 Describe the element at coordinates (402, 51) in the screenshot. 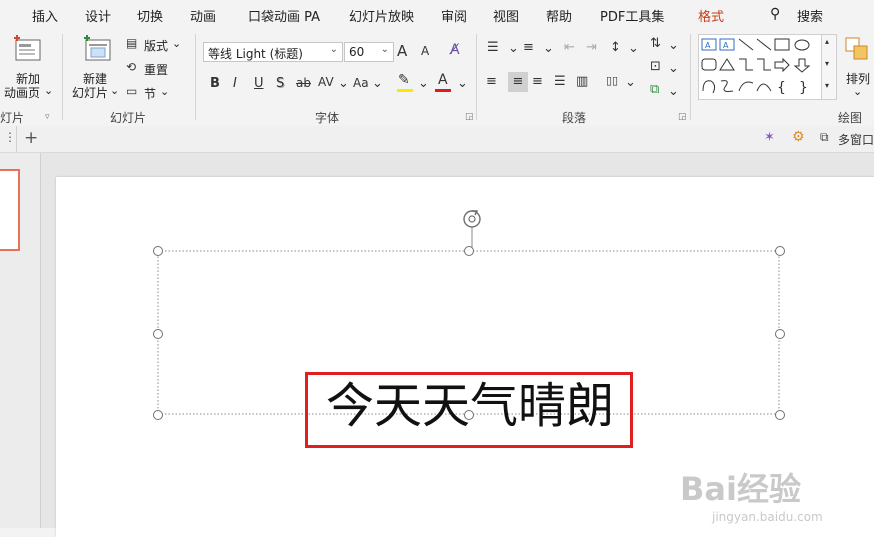

I see `grow-font-button: A` at that location.